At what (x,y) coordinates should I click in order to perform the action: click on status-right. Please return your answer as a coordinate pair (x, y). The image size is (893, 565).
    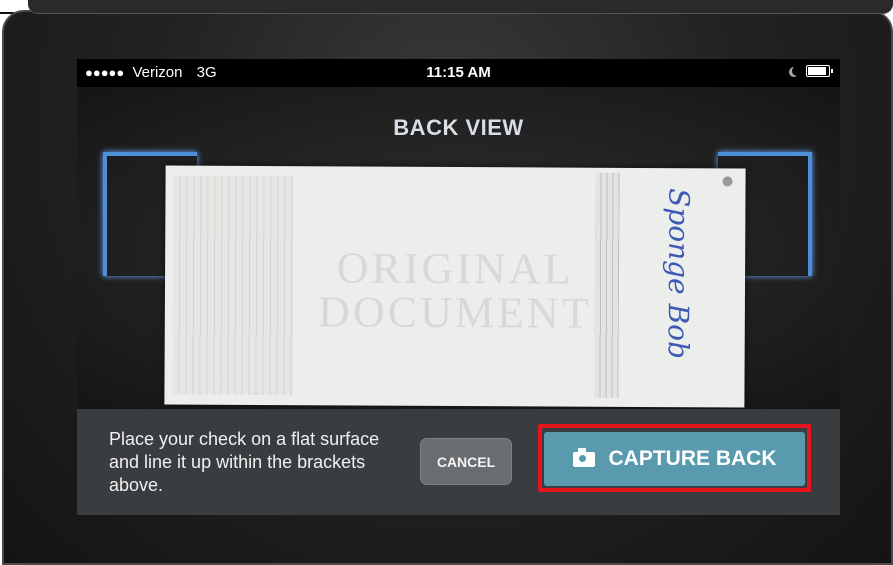
    Looking at the image, I should click on (810, 71).